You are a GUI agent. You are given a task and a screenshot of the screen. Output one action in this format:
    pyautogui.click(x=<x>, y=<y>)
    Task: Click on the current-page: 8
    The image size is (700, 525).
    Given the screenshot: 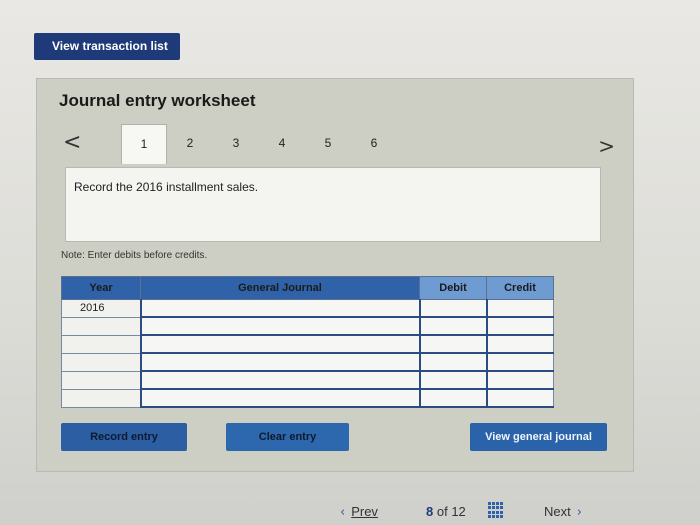 What is the action you would take?
    pyautogui.click(x=430, y=511)
    